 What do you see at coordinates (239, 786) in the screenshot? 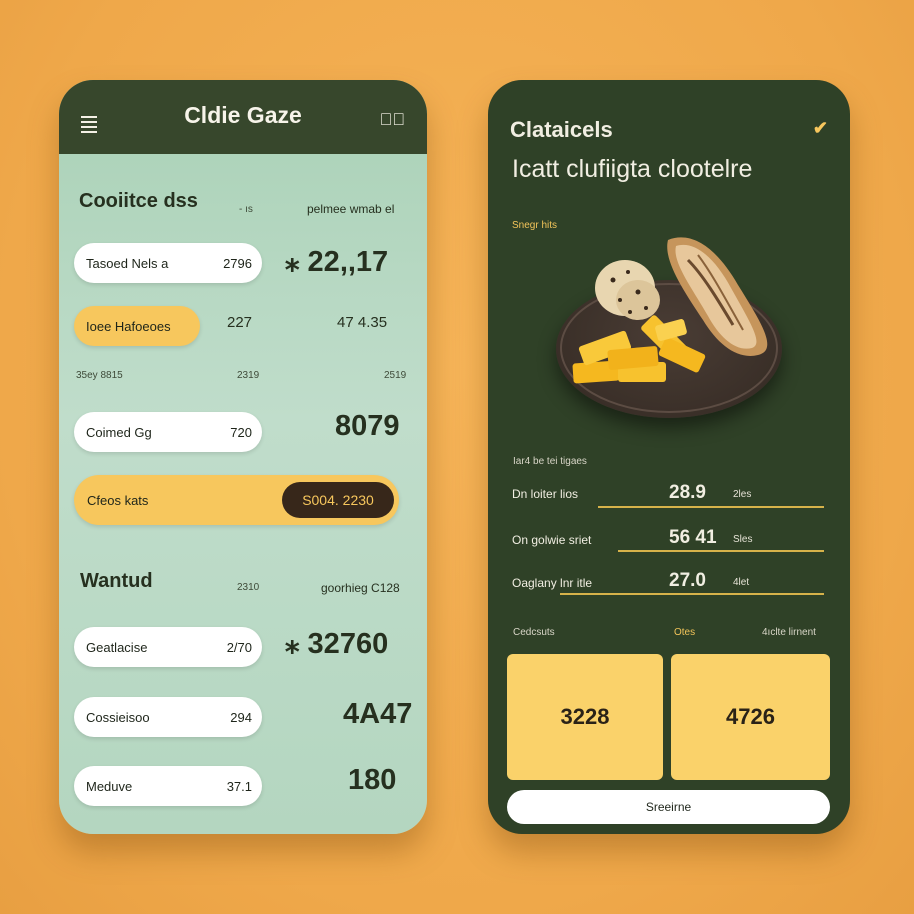
I see `list-item-value: 37.1` at bounding box center [239, 786].